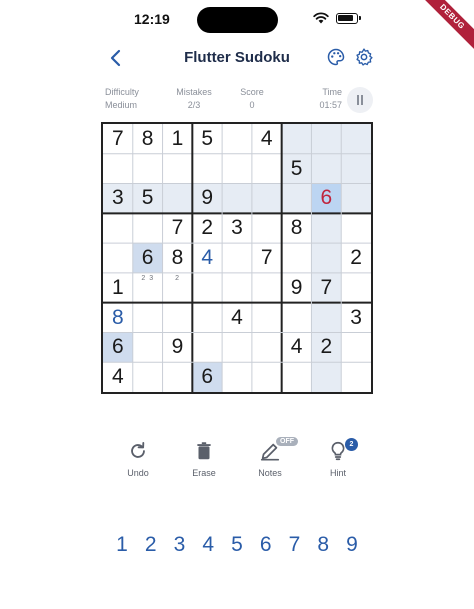 The height and width of the screenshot is (609, 474). I want to click on tool-bar: Undo Erase OFF Notes 2 Hint, so click(238, 463).